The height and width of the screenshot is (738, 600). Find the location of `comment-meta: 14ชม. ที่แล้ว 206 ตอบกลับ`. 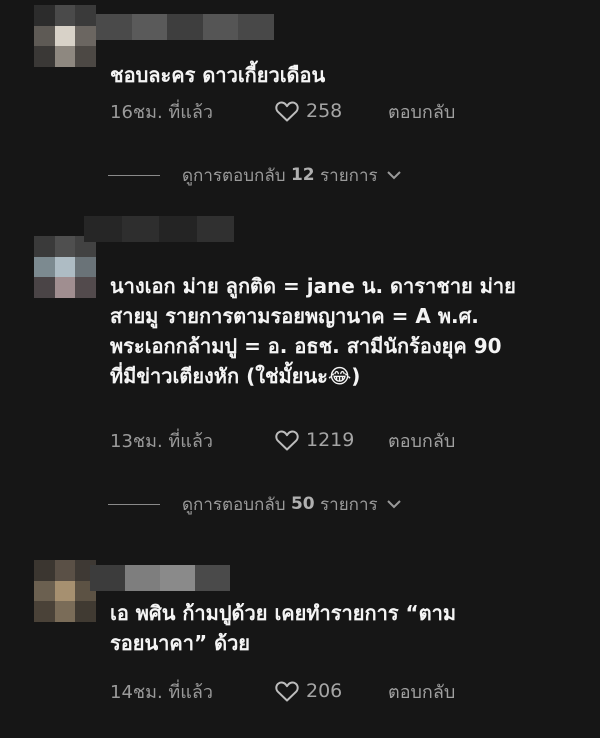

comment-meta: 14ชม. ที่แล้ว 206 ตอบกลับ is located at coordinates (345, 691).